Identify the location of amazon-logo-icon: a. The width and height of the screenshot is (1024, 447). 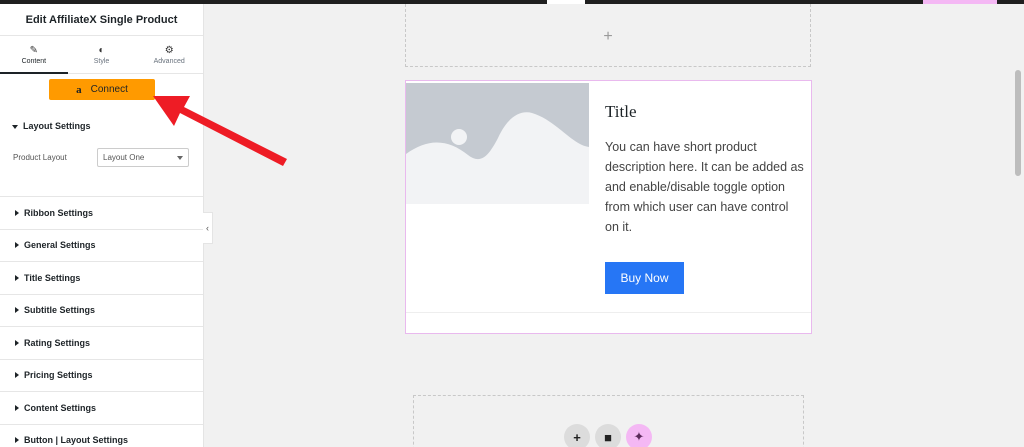
(79, 89).